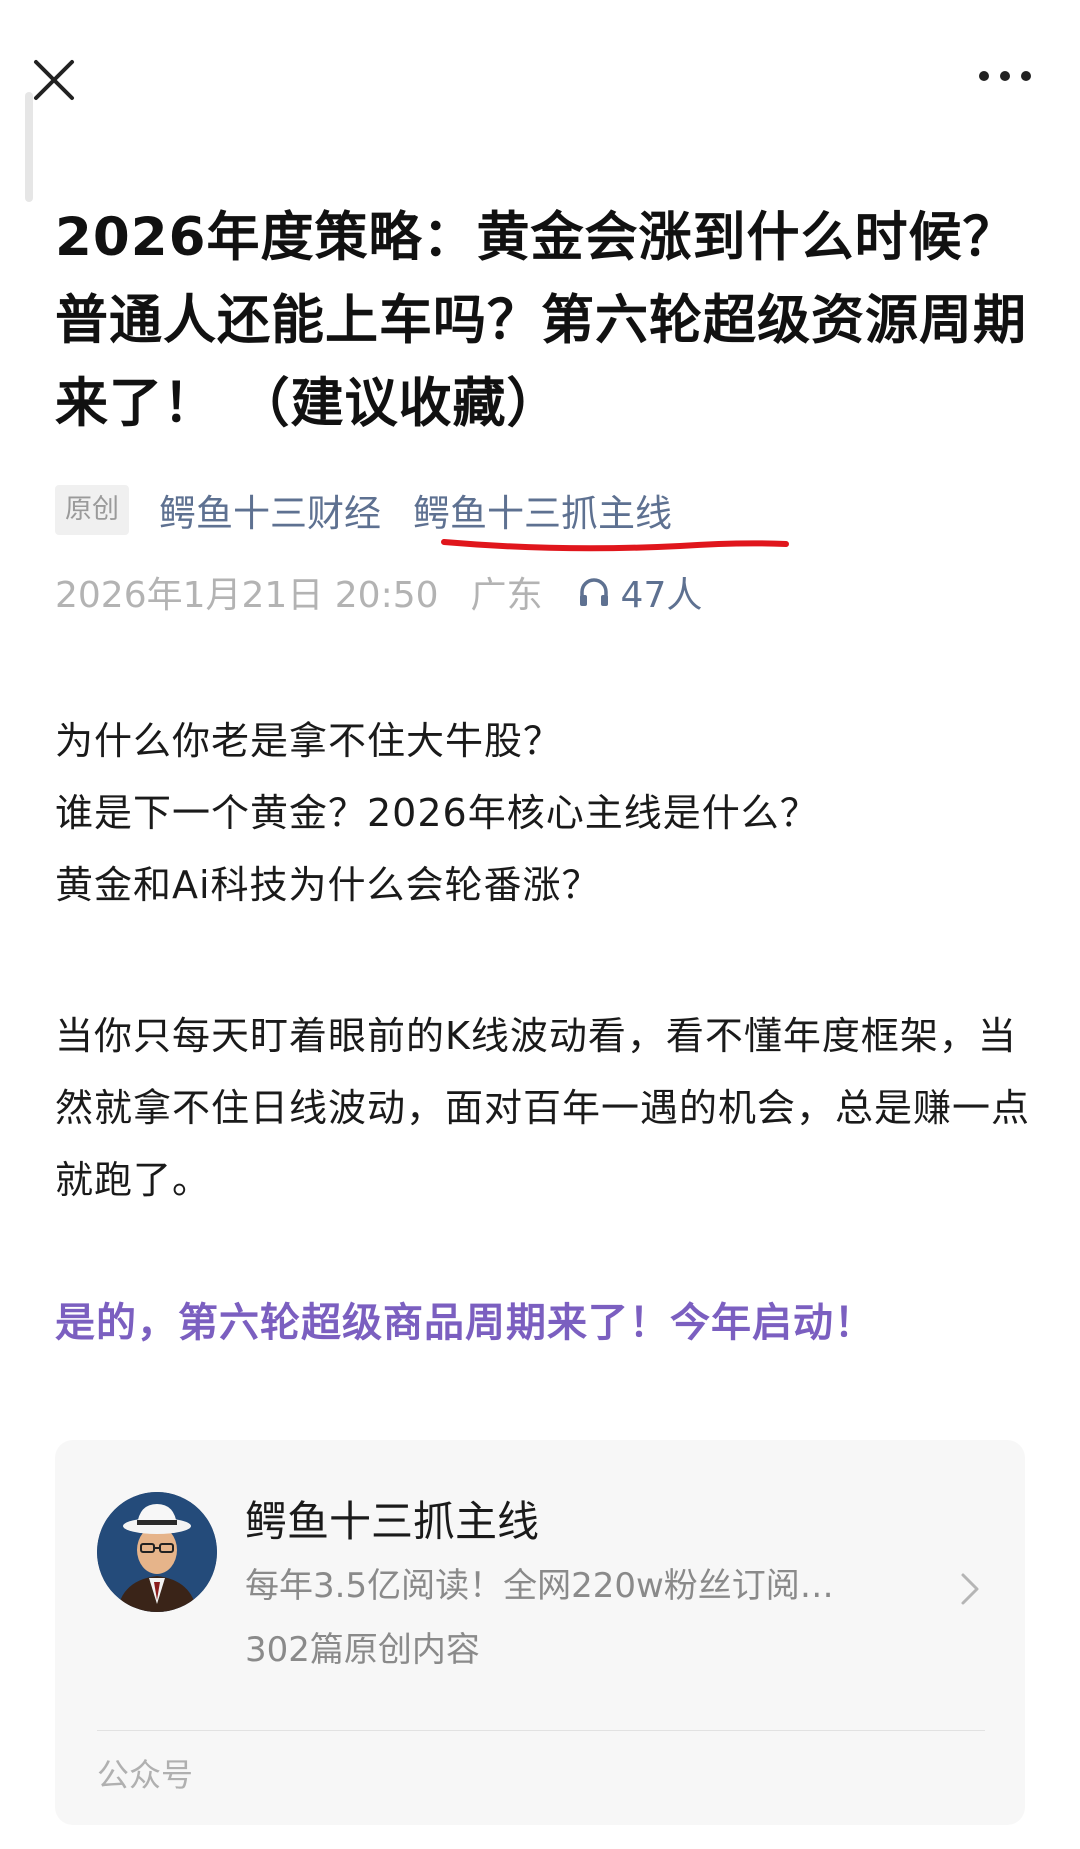 This screenshot has width=1080, height=1849. I want to click on chevron-right-icon, so click(970, 1589).